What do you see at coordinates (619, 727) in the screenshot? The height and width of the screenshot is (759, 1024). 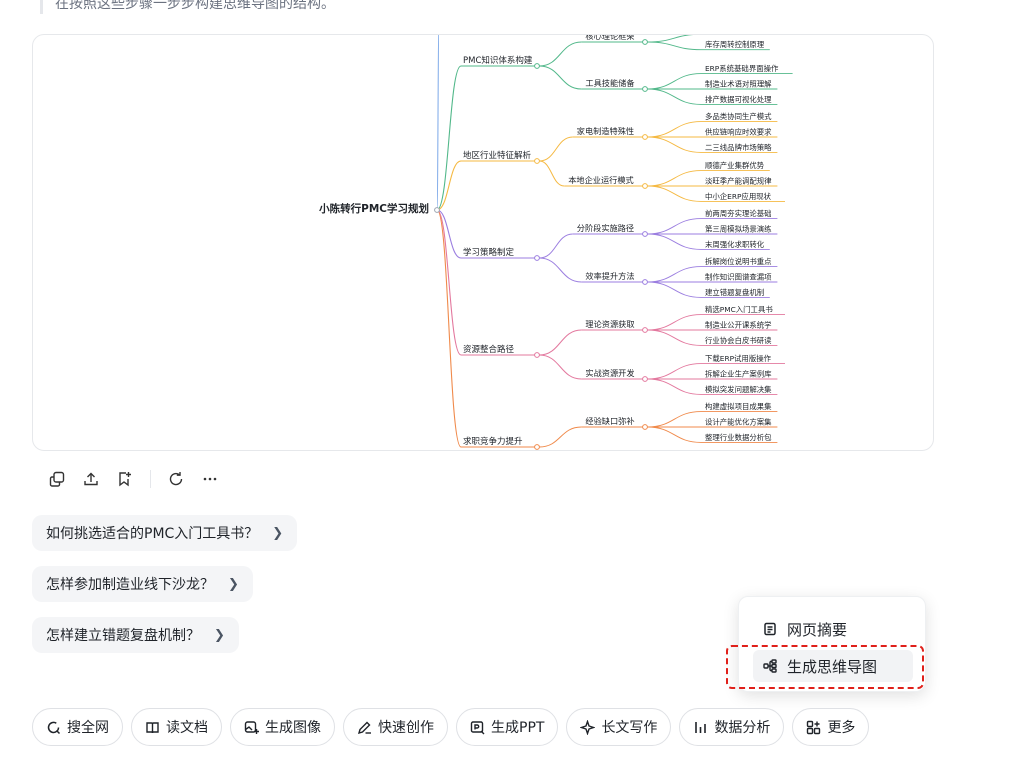 I see `tool-long-writing: 长文写作` at bounding box center [619, 727].